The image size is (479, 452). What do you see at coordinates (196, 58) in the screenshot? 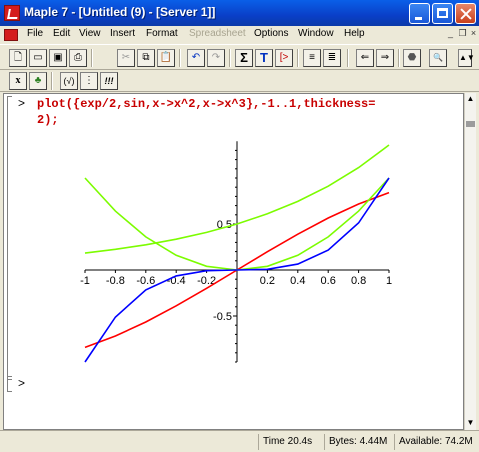
I see `undo-icon: ↶` at bounding box center [196, 58].